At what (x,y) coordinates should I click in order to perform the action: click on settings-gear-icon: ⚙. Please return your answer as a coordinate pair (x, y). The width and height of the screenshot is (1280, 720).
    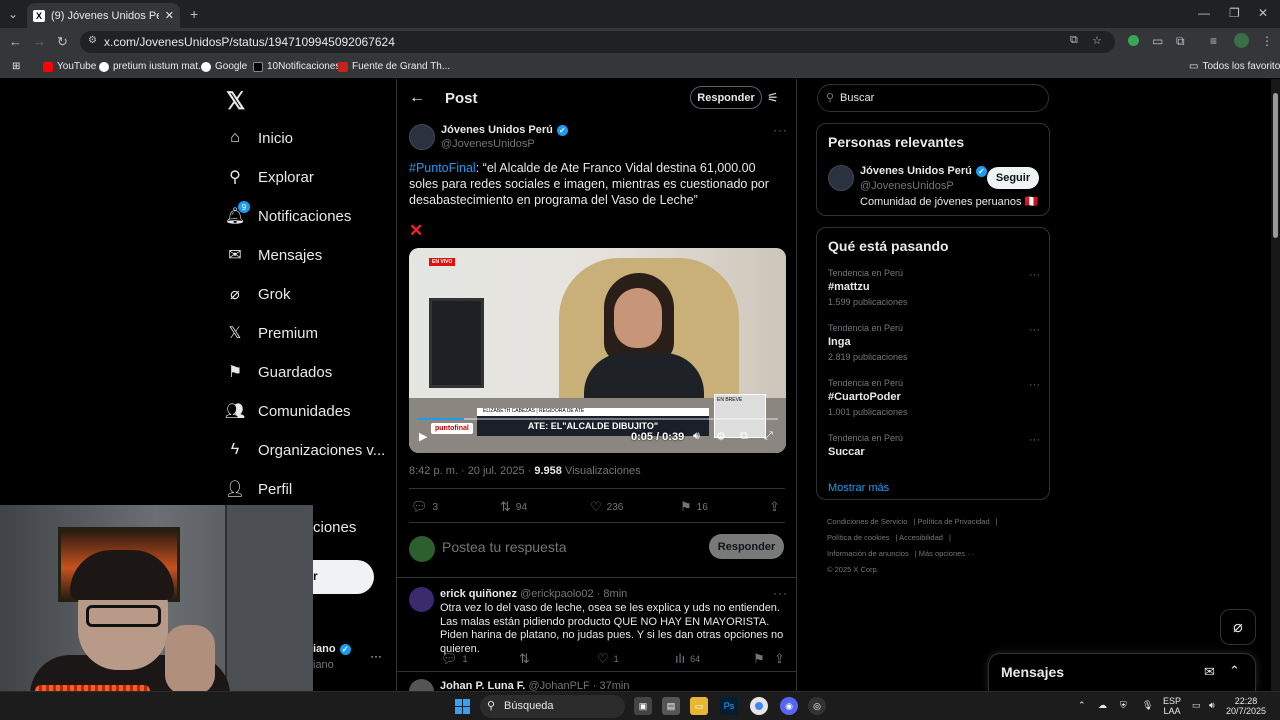
    Looking at the image, I should click on (721, 436).